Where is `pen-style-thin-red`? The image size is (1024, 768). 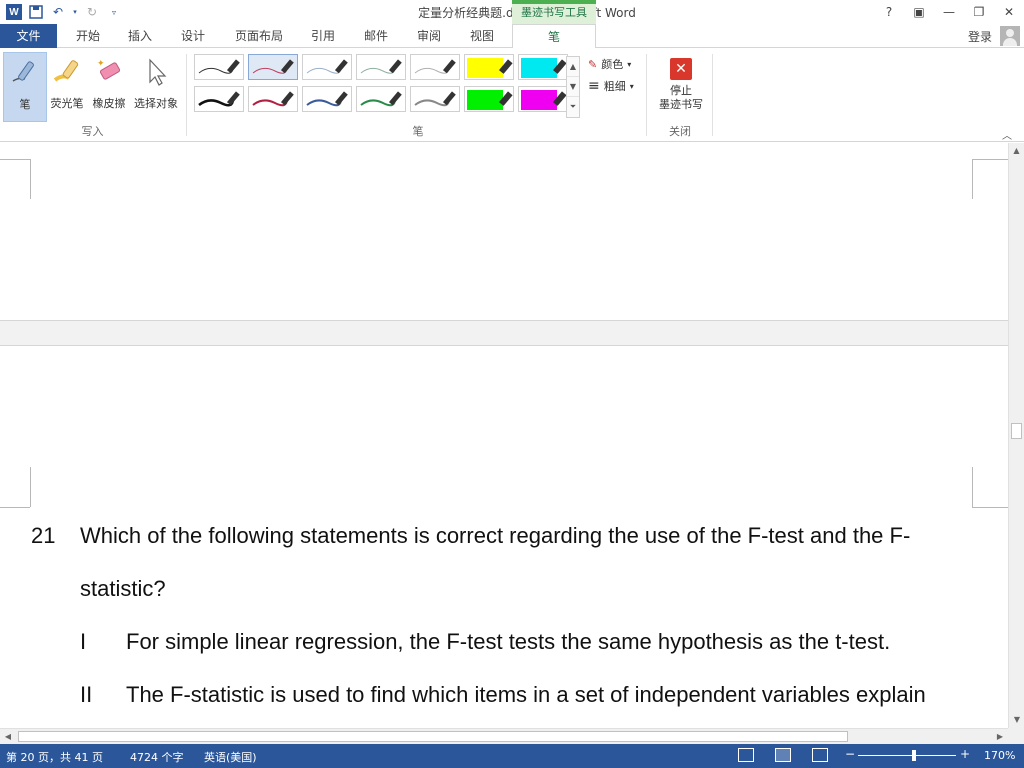 pen-style-thin-red is located at coordinates (273, 67).